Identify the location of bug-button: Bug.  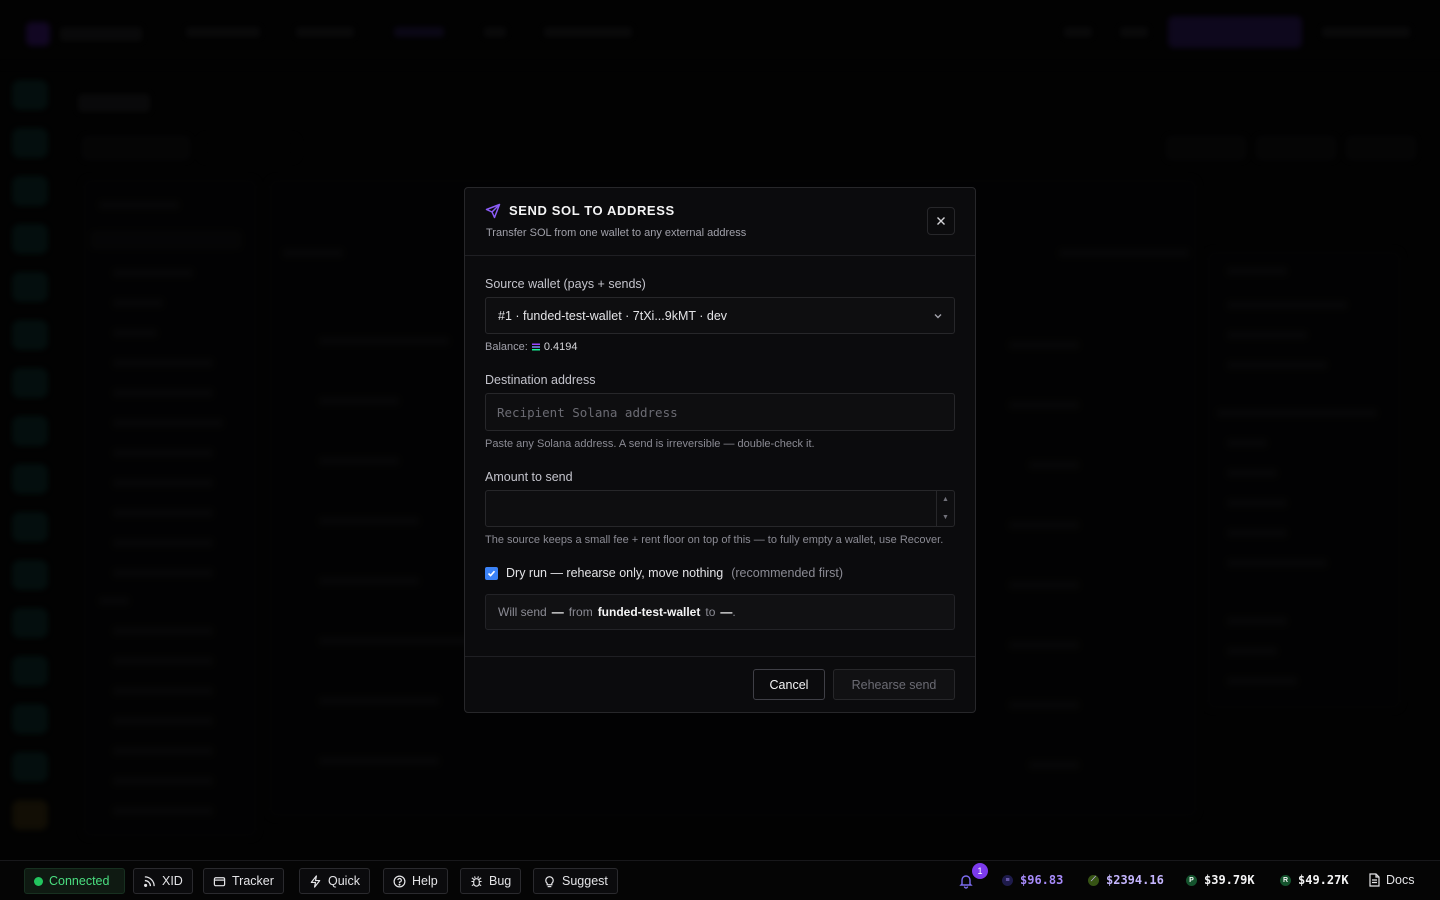
(491, 881).